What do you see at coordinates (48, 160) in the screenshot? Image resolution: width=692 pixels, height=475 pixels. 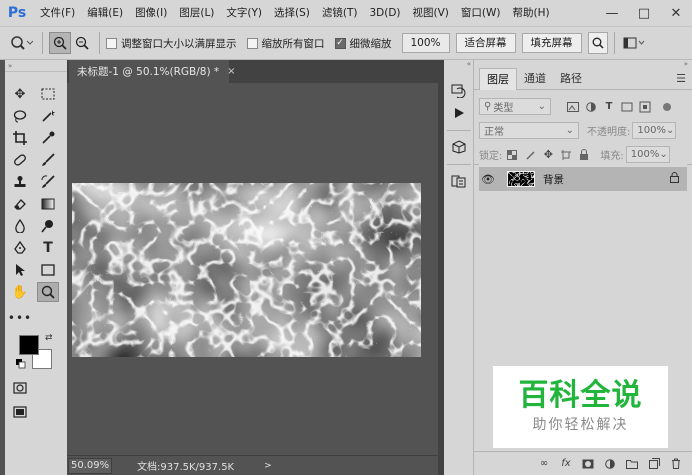 I see `brush-tool` at bounding box center [48, 160].